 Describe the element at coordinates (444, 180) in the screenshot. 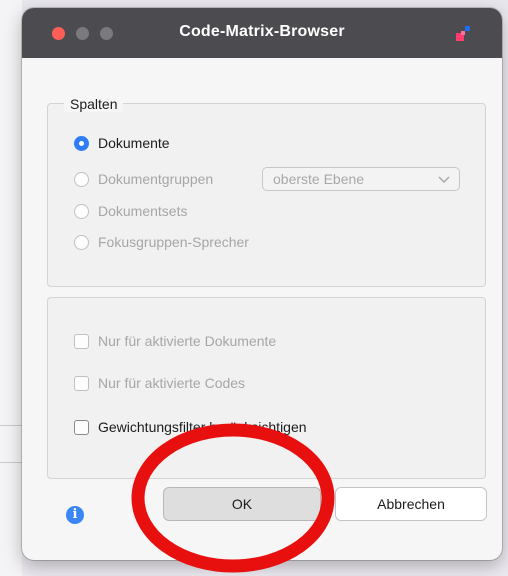

I see `chevron-down-icon` at that location.